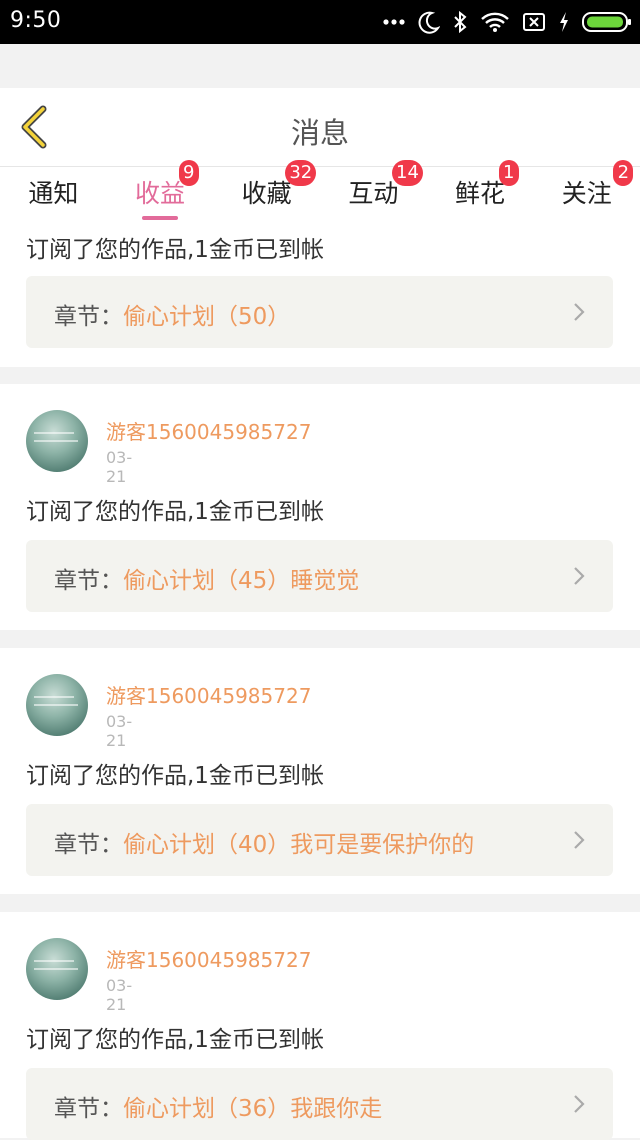  Describe the element at coordinates (207, 317) in the screenshot. I see `chapter-title: 偷心计划（50）` at that location.